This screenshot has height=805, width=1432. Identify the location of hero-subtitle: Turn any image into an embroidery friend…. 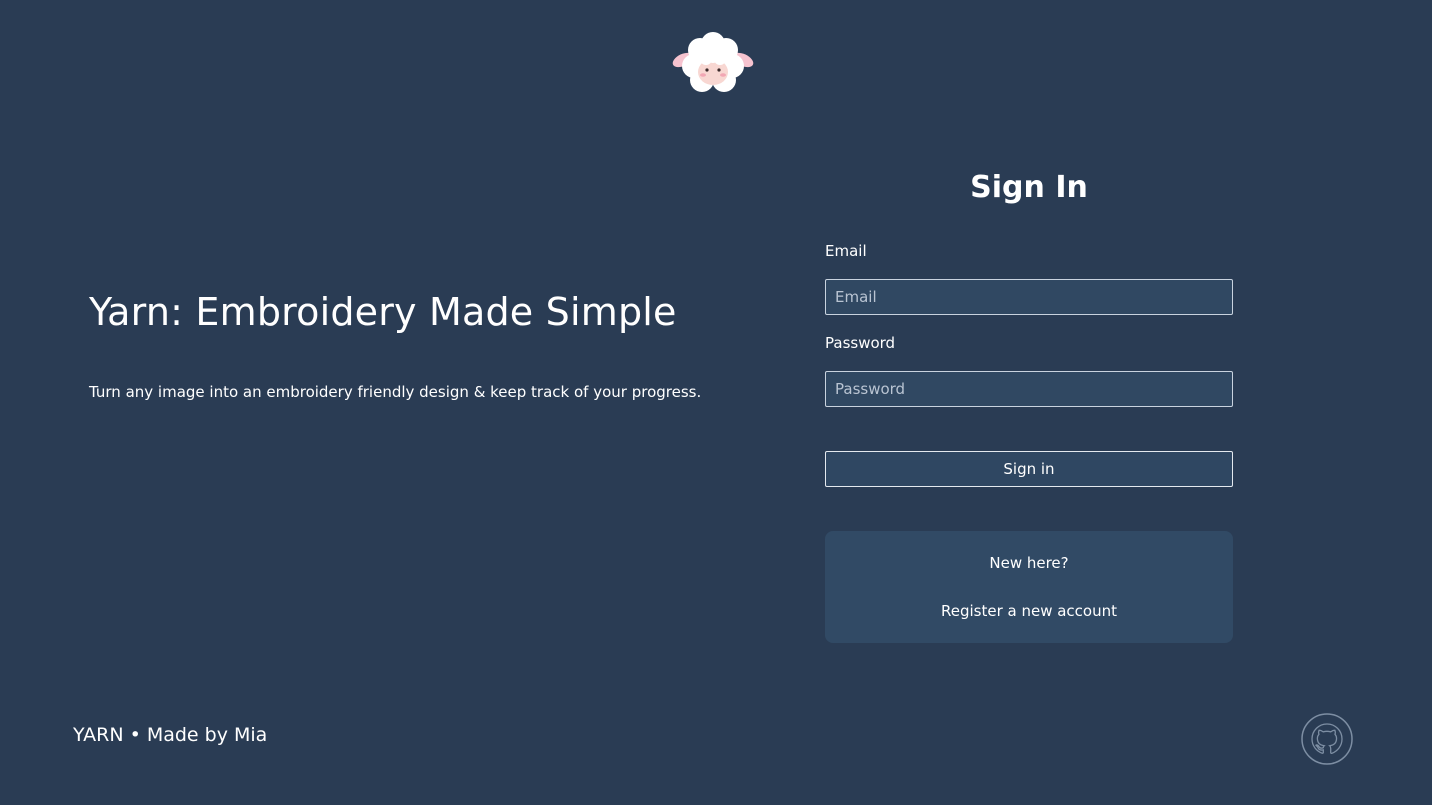
(395, 392).